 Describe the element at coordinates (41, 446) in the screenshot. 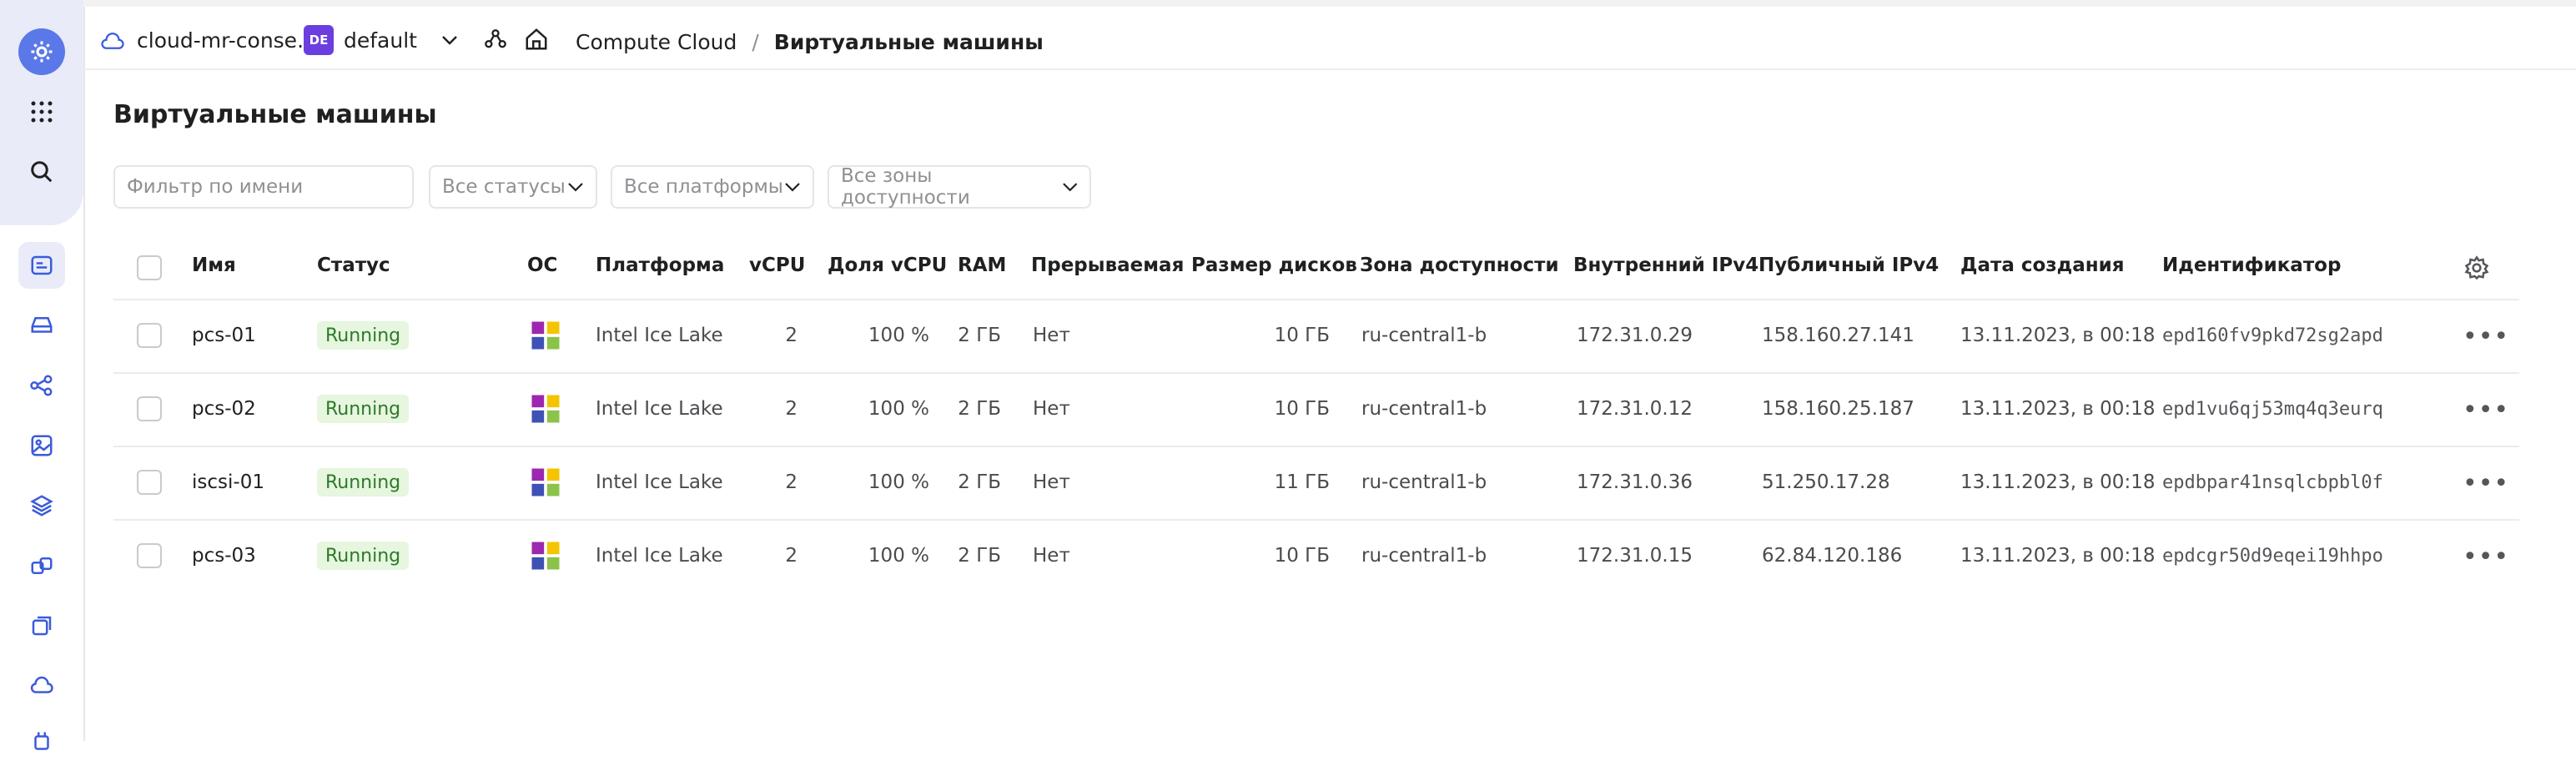

I see `image-icon` at that location.